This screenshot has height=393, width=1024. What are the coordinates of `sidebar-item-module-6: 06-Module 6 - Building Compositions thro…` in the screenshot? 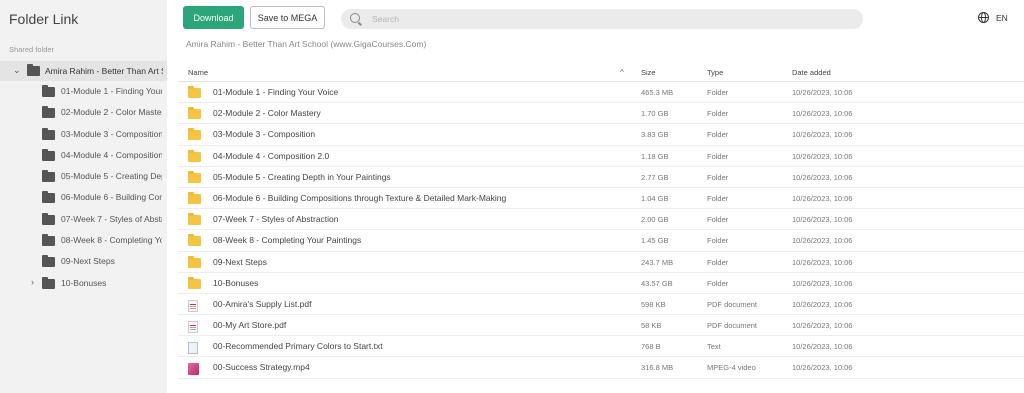 It's located at (83, 197).